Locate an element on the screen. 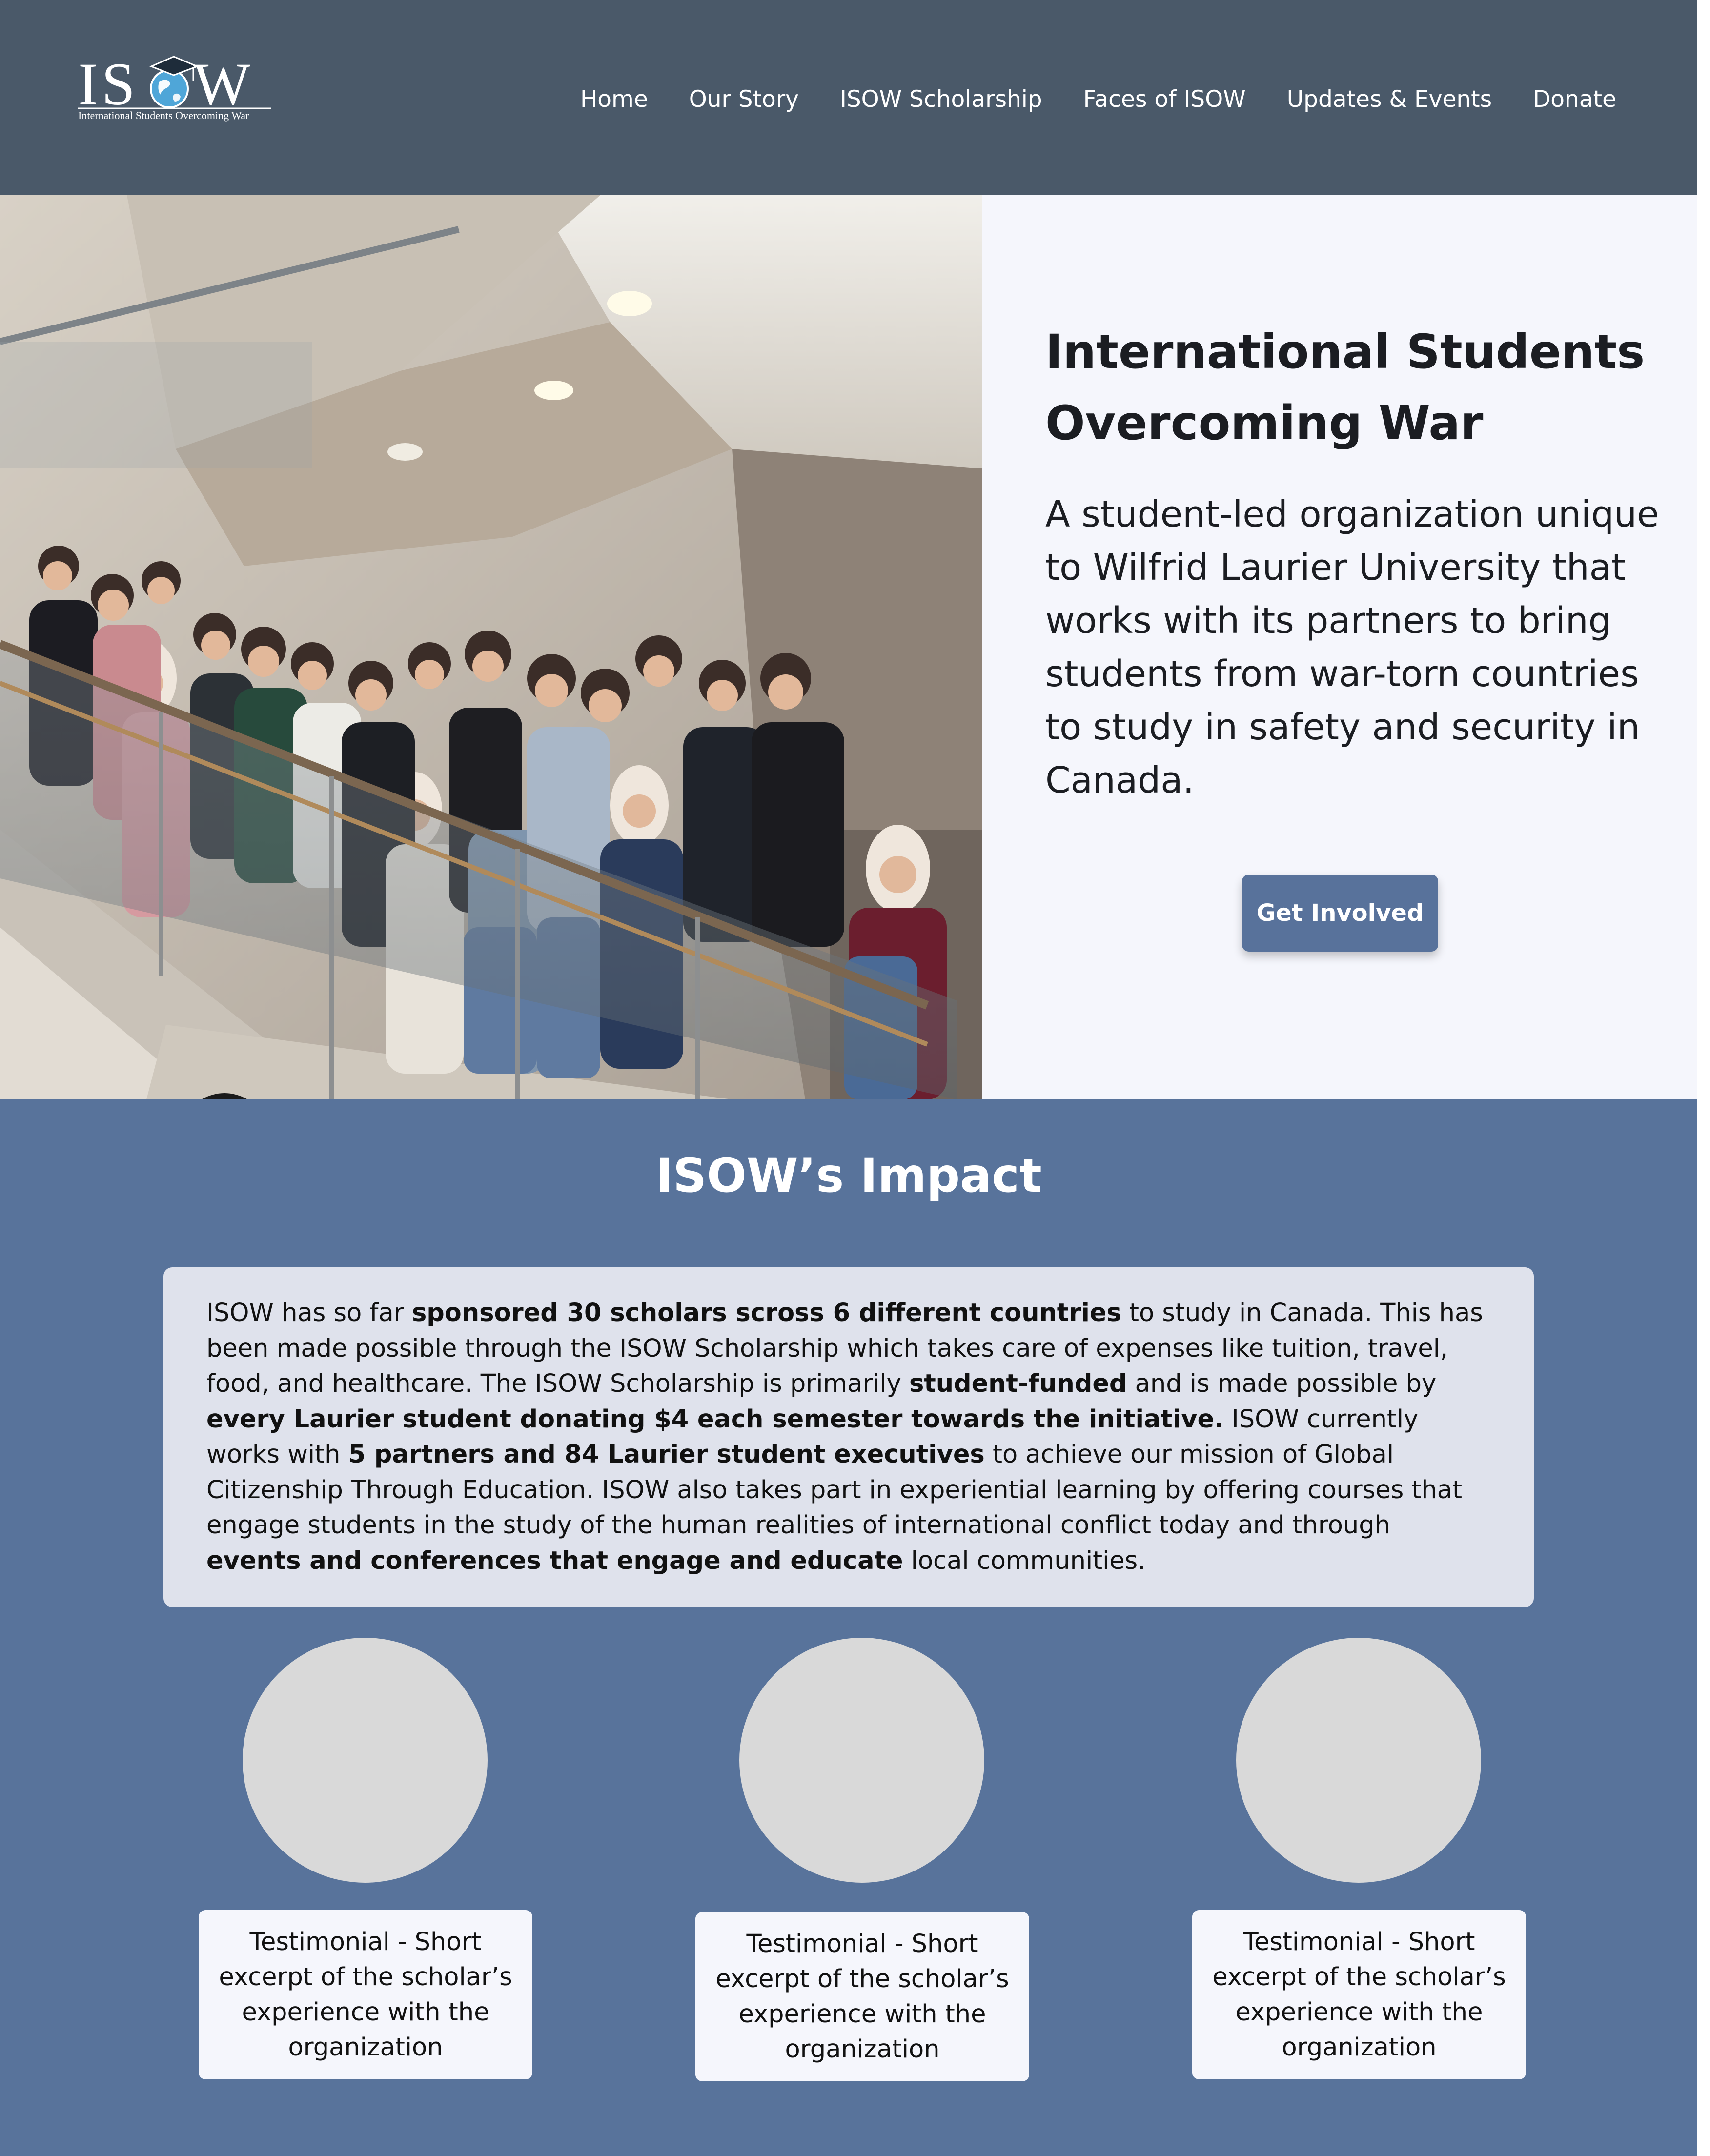  svg-text: I is located at coordinates (88, 81).